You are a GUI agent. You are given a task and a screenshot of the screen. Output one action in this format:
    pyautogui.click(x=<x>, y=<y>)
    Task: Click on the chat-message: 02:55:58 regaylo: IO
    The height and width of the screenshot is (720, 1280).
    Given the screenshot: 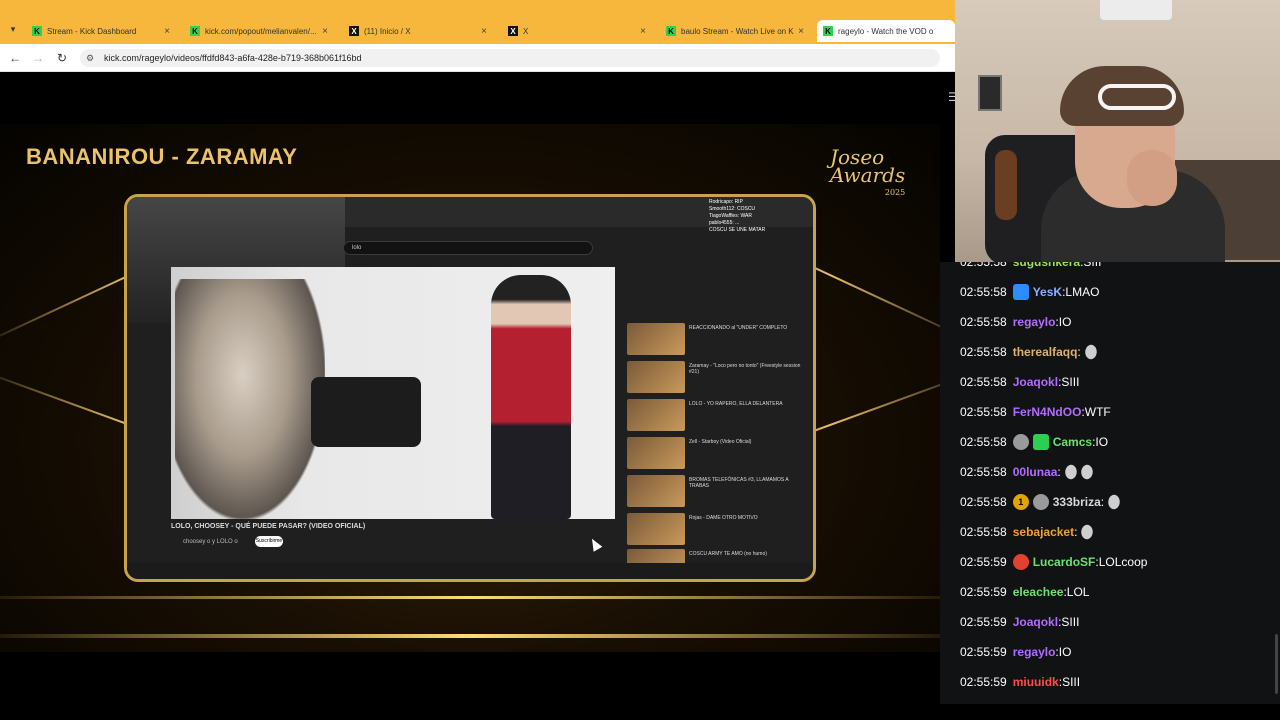 What is the action you would take?
    pyautogui.click(x=1015, y=322)
    